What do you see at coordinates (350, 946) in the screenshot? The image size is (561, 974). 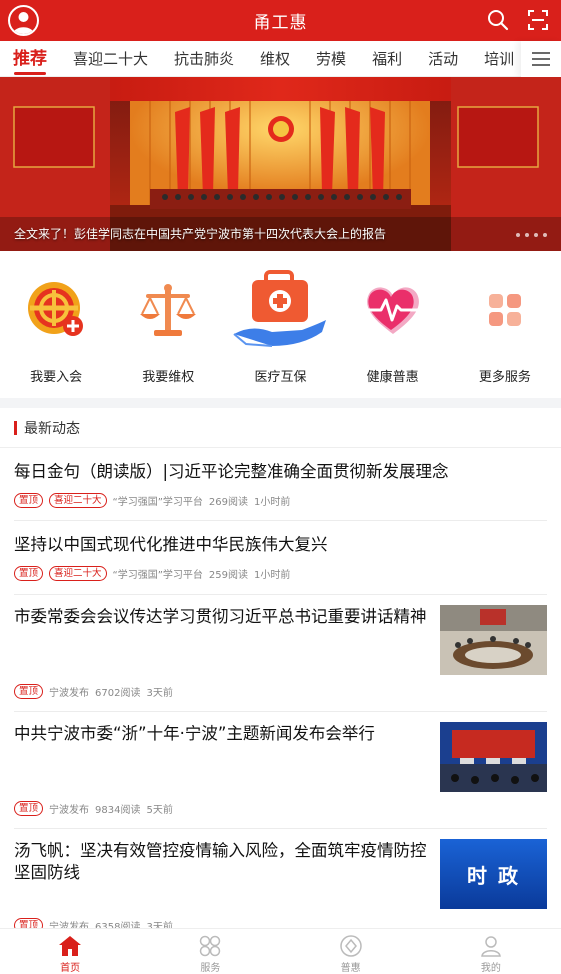 I see `benefit-icon` at bounding box center [350, 946].